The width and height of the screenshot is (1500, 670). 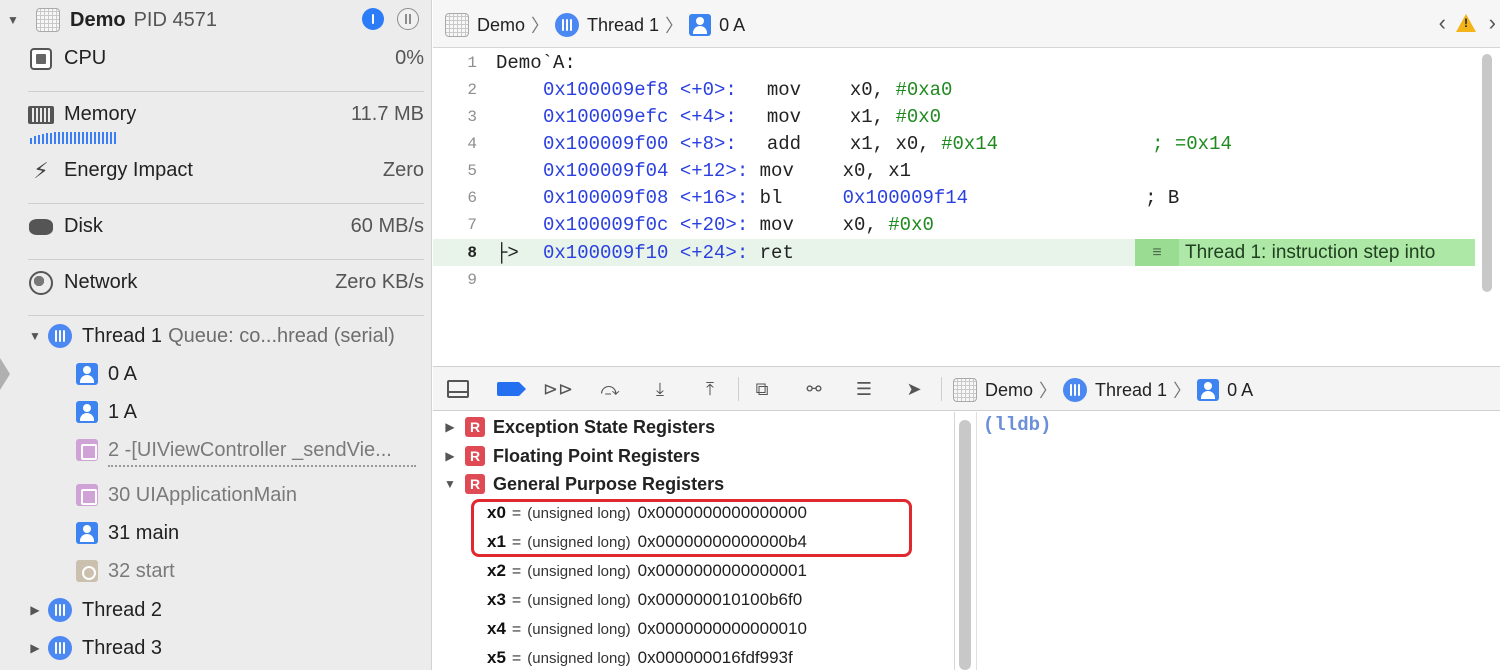 I want to click on register-name: x5, so click(x=496, y=657).